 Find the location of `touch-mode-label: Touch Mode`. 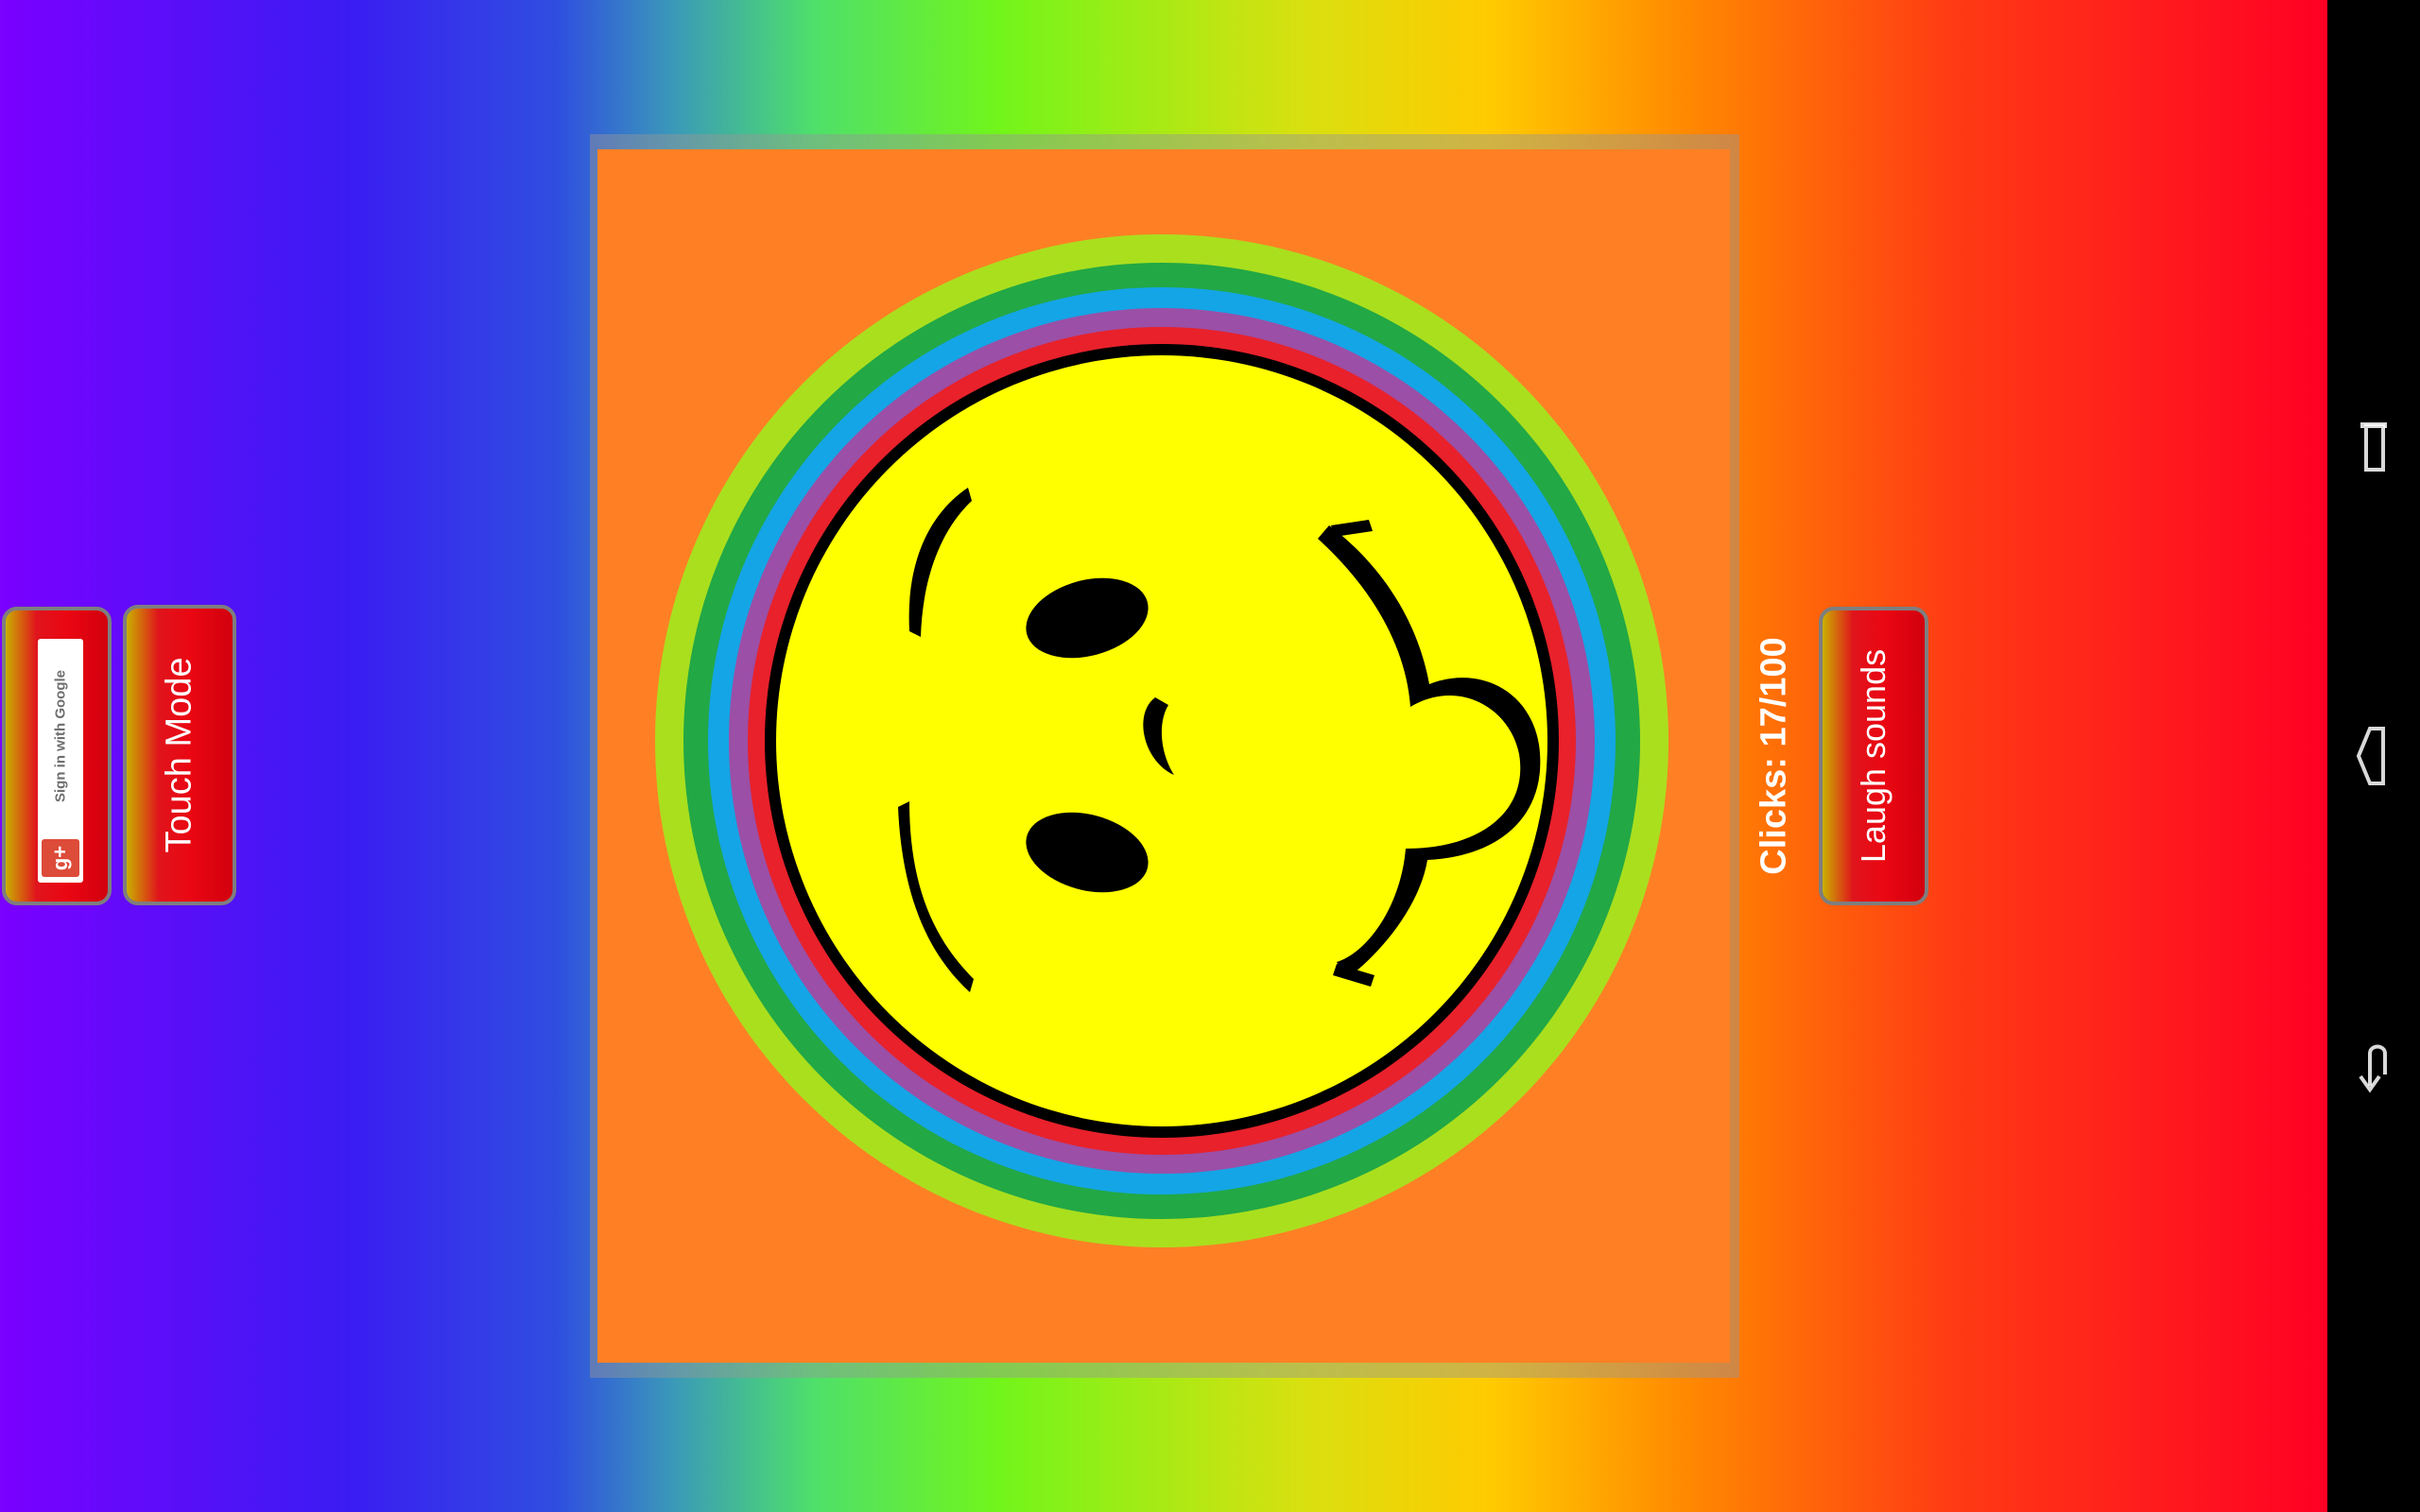

touch-mode-label: Touch Mode is located at coordinates (179, 755).